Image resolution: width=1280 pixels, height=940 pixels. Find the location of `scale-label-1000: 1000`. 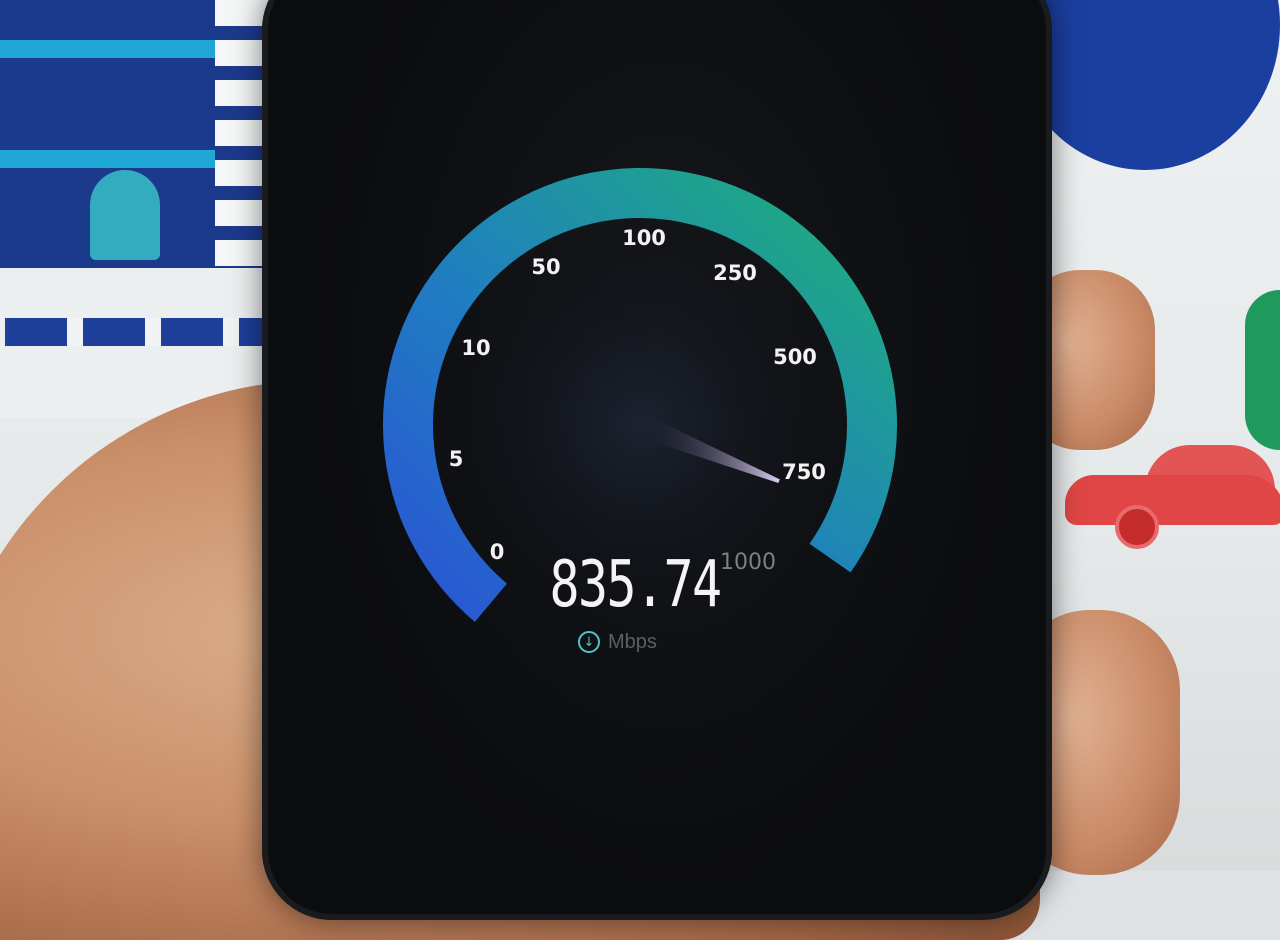

scale-label-1000: 1000 is located at coordinates (748, 562).